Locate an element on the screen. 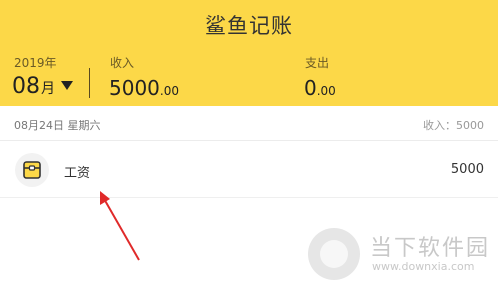 The width and height of the screenshot is (498, 294). watermark-url: www.downxia.com is located at coordinates (423, 266).